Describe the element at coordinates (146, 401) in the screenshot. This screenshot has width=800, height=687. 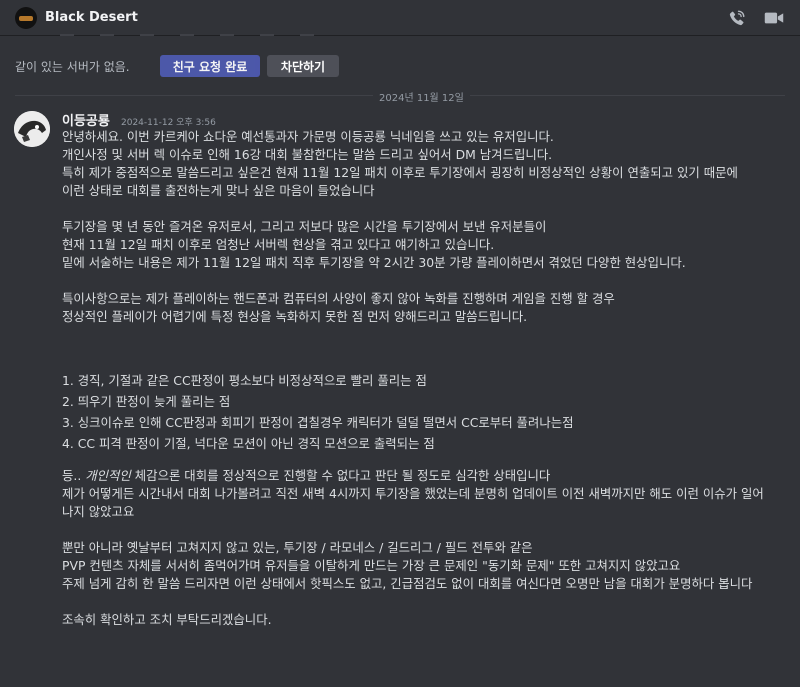
I see `list-item: 2. 띄우기 판정이 늦게 풀리는 점` at that location.